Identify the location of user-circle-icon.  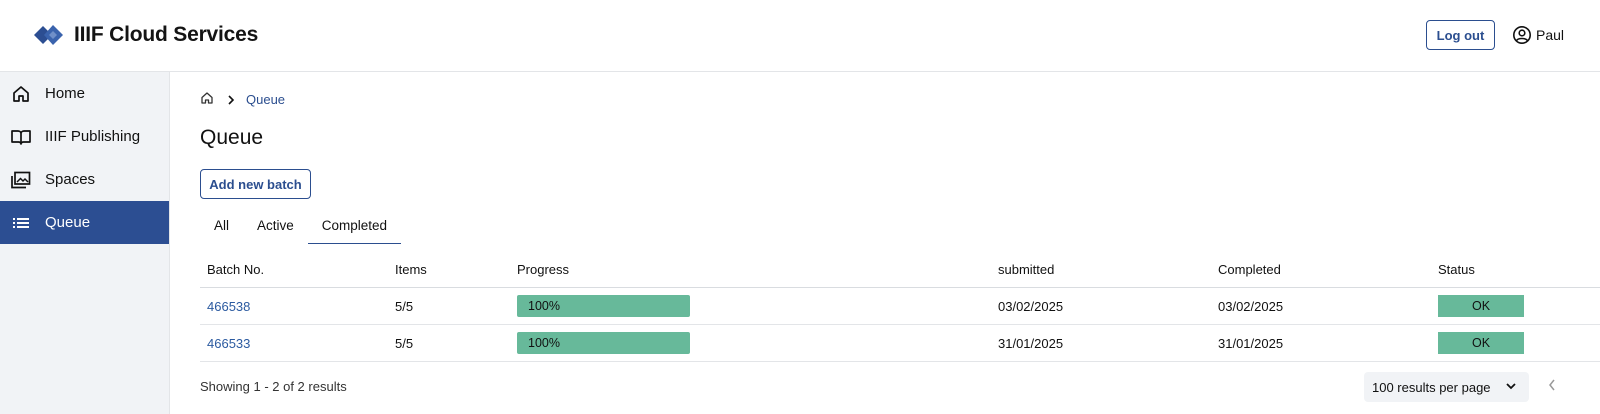
(1522, 35).